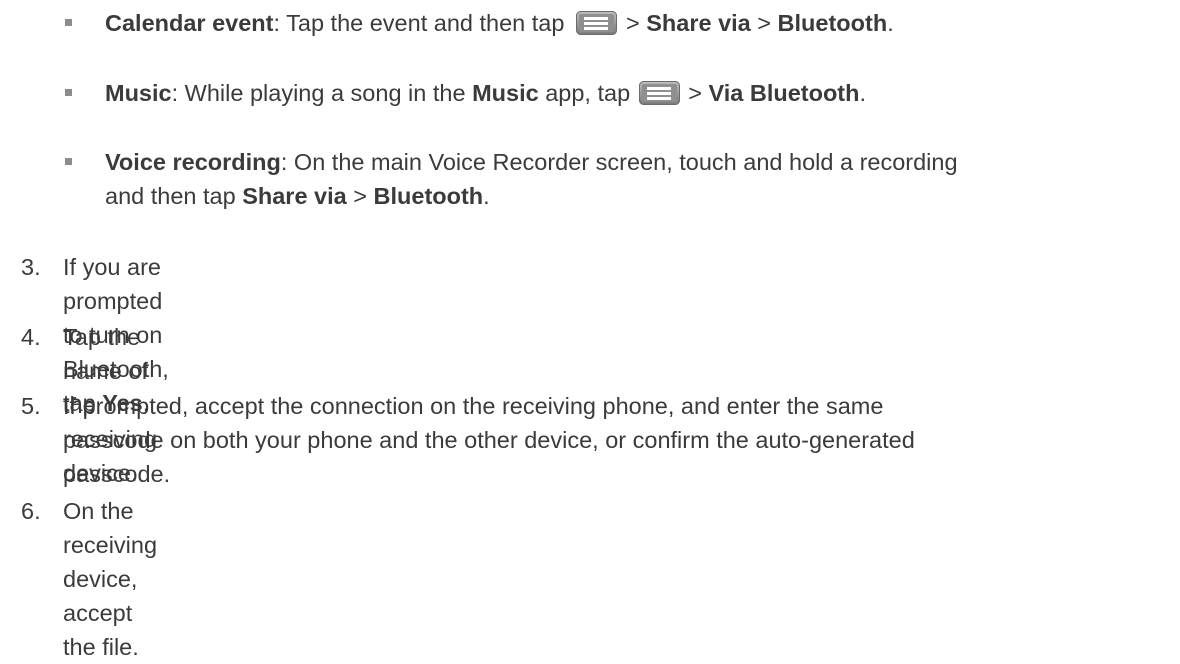 This screenshot has width=1180, height=664. Describe the element at coordinates (31, 267) in the screenshot. I see `step-number: 3.` at that location.